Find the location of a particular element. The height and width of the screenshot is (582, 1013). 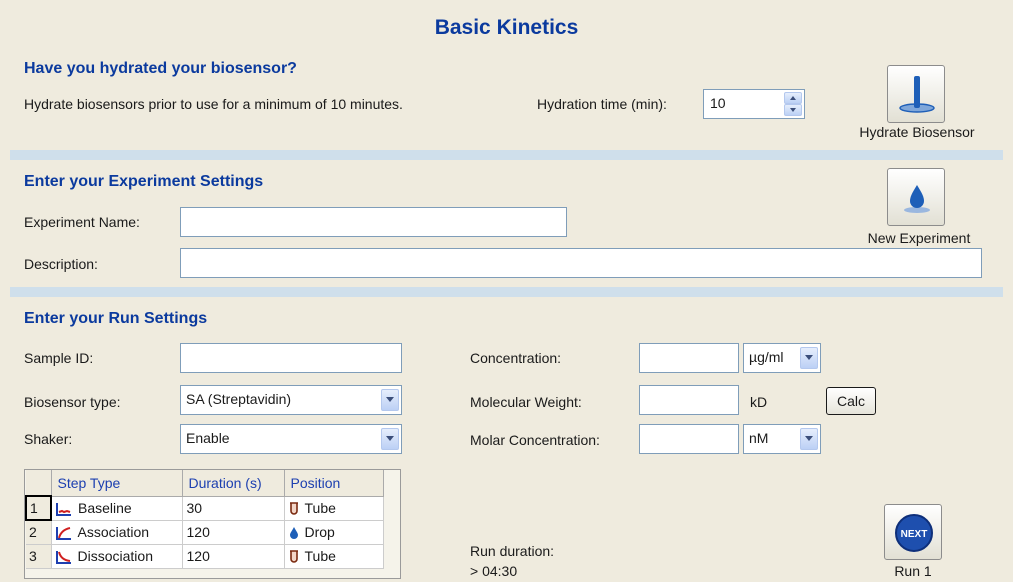

biosensor-icon is located at coordinates (917, 94).